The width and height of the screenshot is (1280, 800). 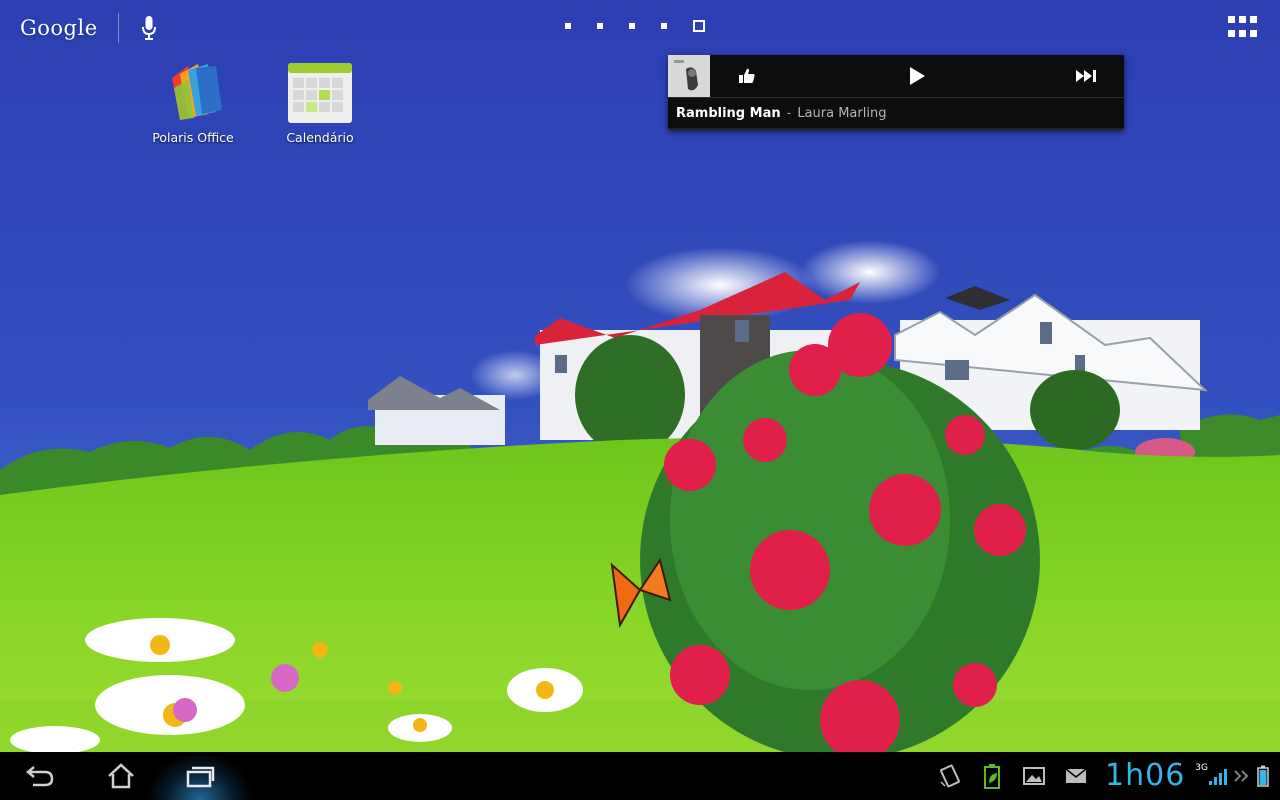 I want to click on page-indicator, so click(x=635, y=26).